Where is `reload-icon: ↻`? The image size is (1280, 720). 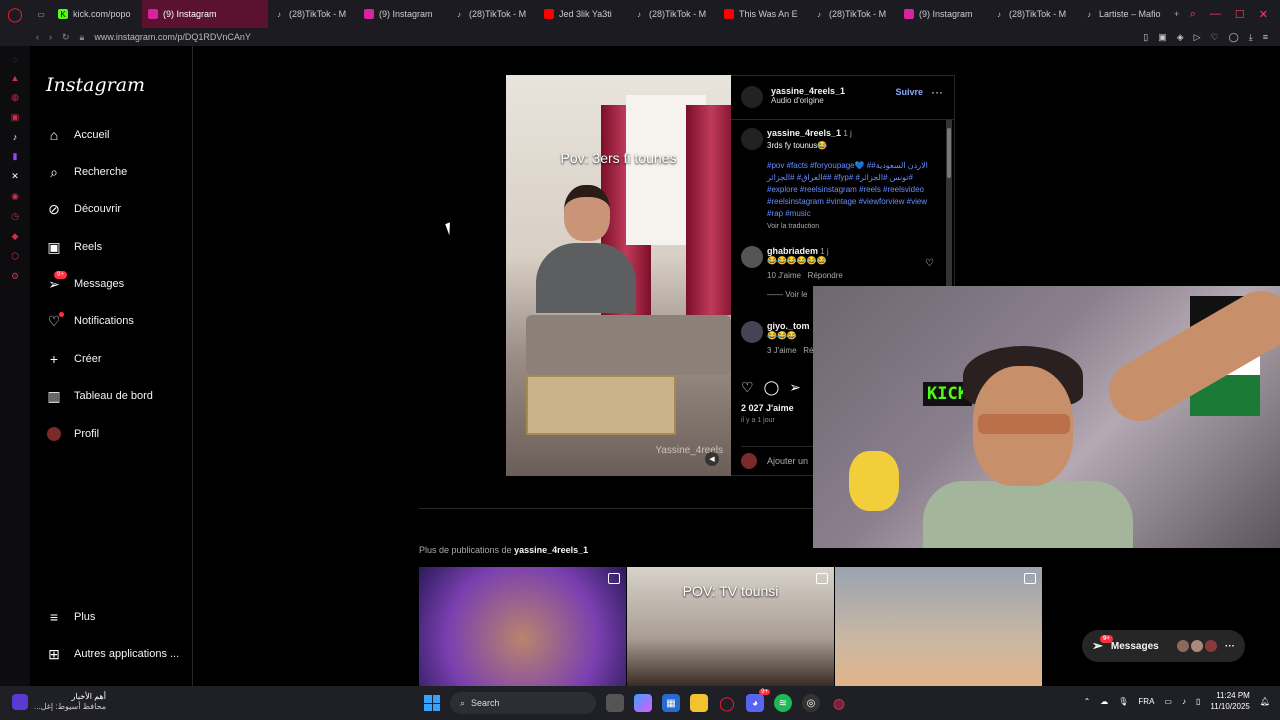 reload-icon: ↻ is located at coordinates (66, 37).